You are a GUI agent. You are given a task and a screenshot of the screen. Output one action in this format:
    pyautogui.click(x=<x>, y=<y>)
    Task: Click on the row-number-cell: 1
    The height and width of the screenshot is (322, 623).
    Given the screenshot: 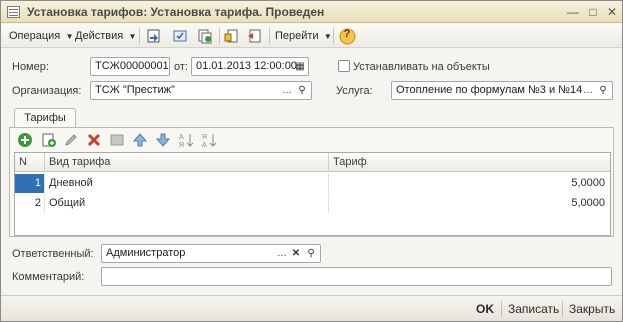 What is the action you would take?
    pyautogui.click(x=30, y=183)
    